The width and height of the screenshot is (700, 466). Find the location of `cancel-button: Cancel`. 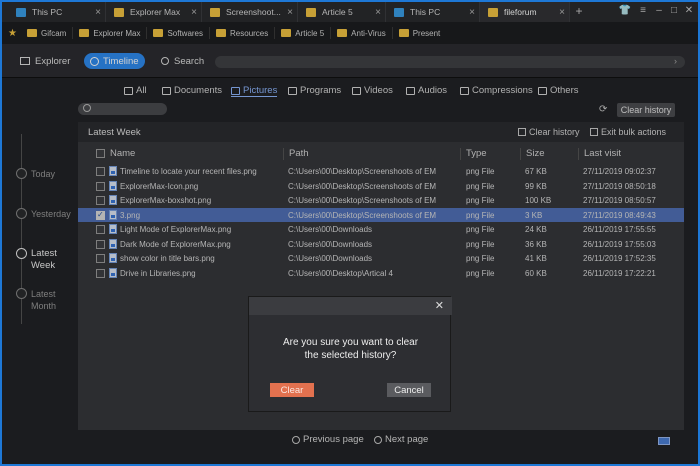

cancel-button: Cancel is located at coordinates (409, 390).